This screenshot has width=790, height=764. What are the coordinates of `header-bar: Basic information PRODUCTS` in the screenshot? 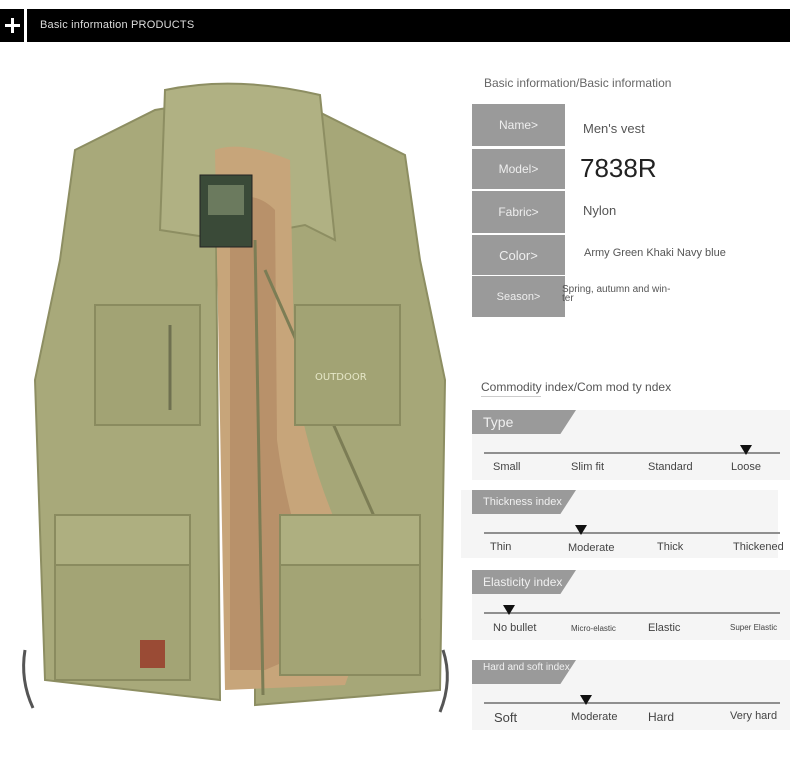 It's located at (395, 25).